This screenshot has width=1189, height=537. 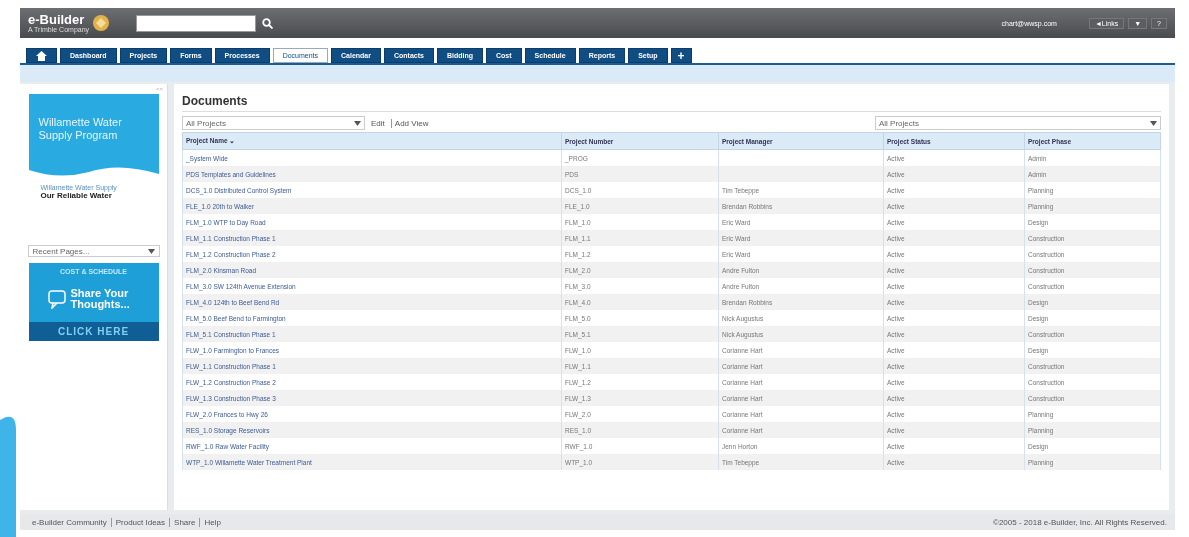 I want to click on home-tab, so click(x=41, y=55).